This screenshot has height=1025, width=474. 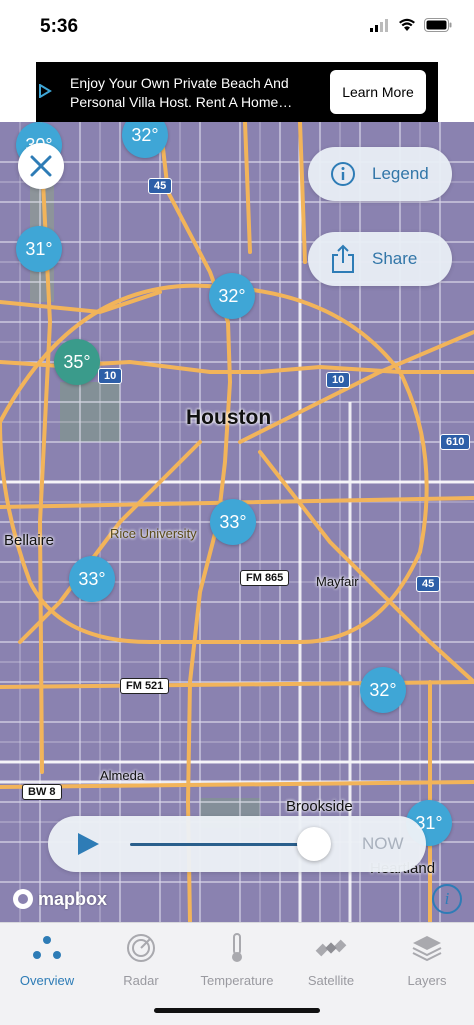 I want to click on interstate-shield: 610, so click(x=455, y=442).